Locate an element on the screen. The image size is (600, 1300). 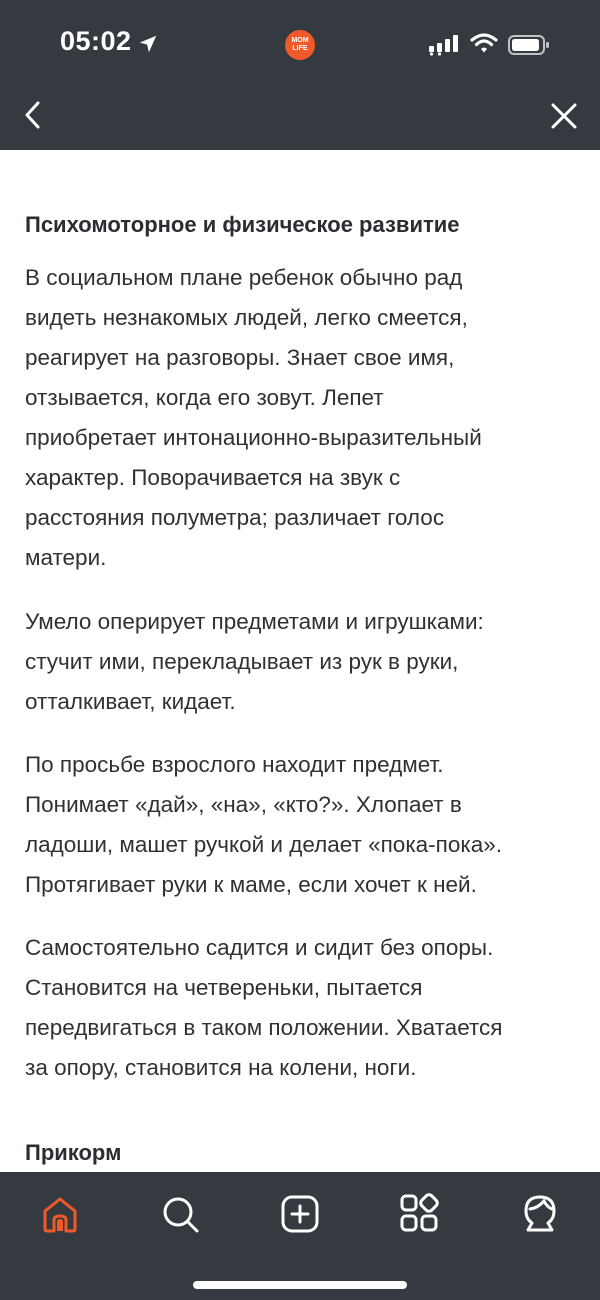
status-time: 05:02 is located at coordinates (96, 41).